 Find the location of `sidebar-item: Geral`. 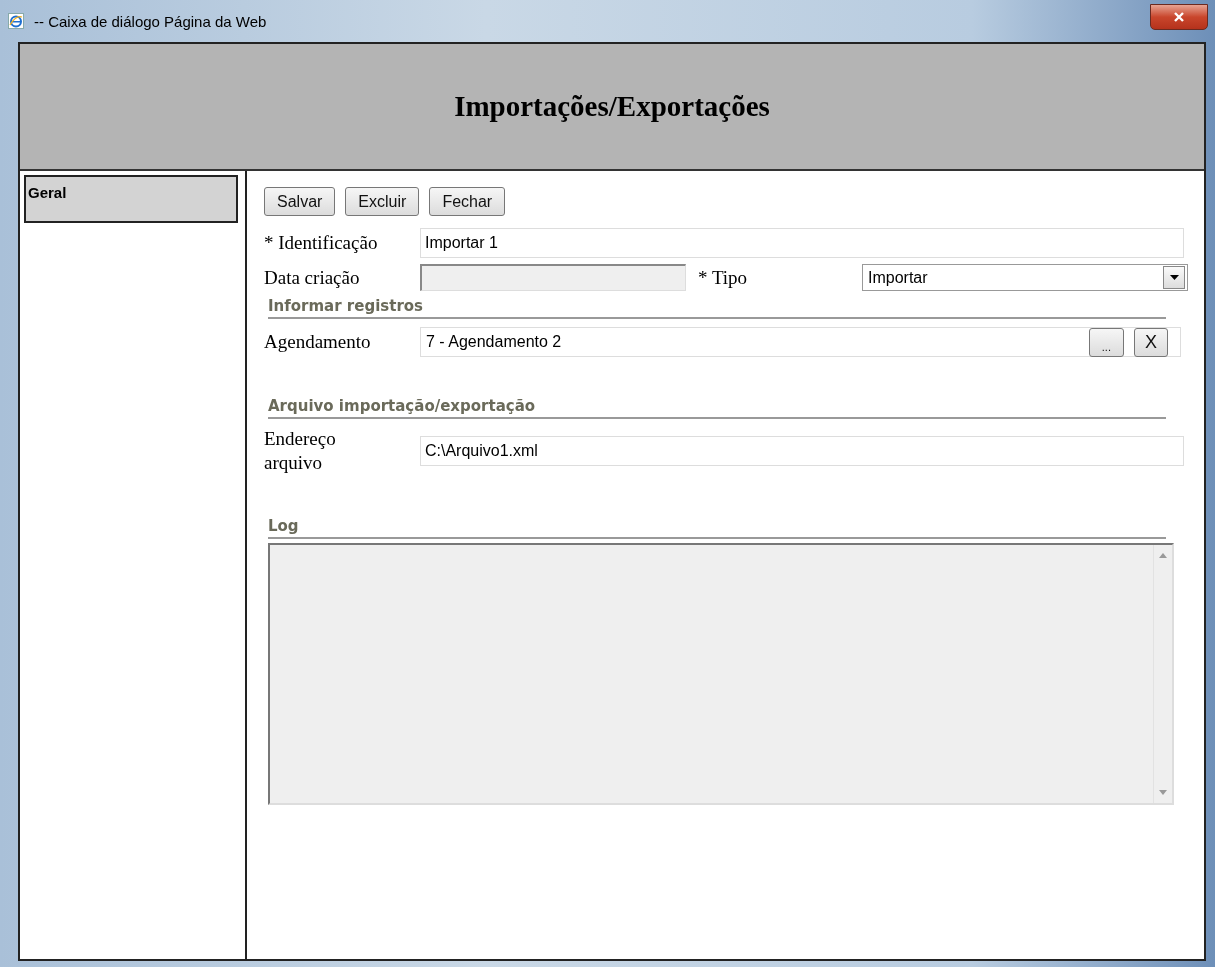

sidebar-item: Geral is located at coordinates (131, 199).